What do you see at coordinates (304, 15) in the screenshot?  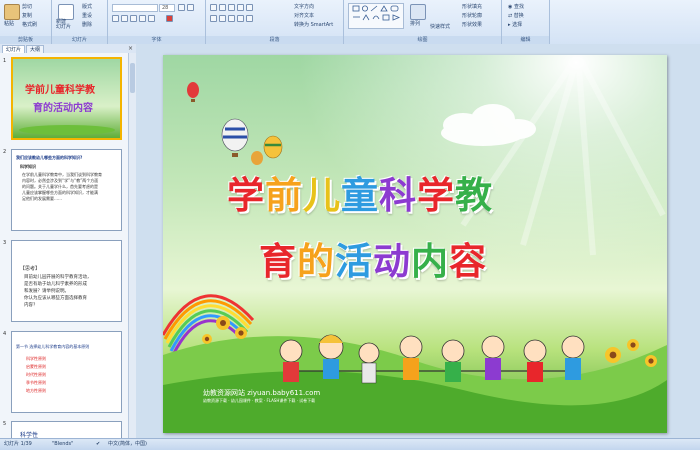 I see `align-text-button: 对齐文本` at bounding box center [304, 15].